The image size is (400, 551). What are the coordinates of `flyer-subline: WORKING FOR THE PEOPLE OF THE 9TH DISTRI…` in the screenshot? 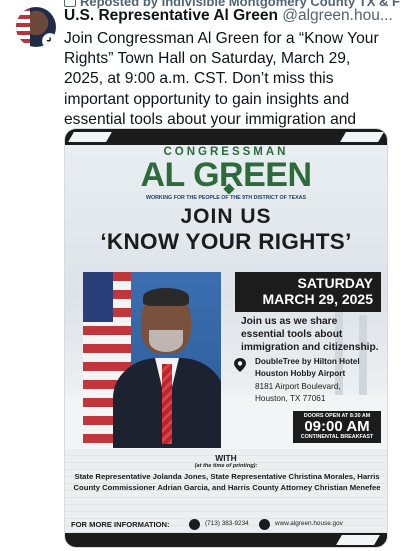 It's located at (226, 198).